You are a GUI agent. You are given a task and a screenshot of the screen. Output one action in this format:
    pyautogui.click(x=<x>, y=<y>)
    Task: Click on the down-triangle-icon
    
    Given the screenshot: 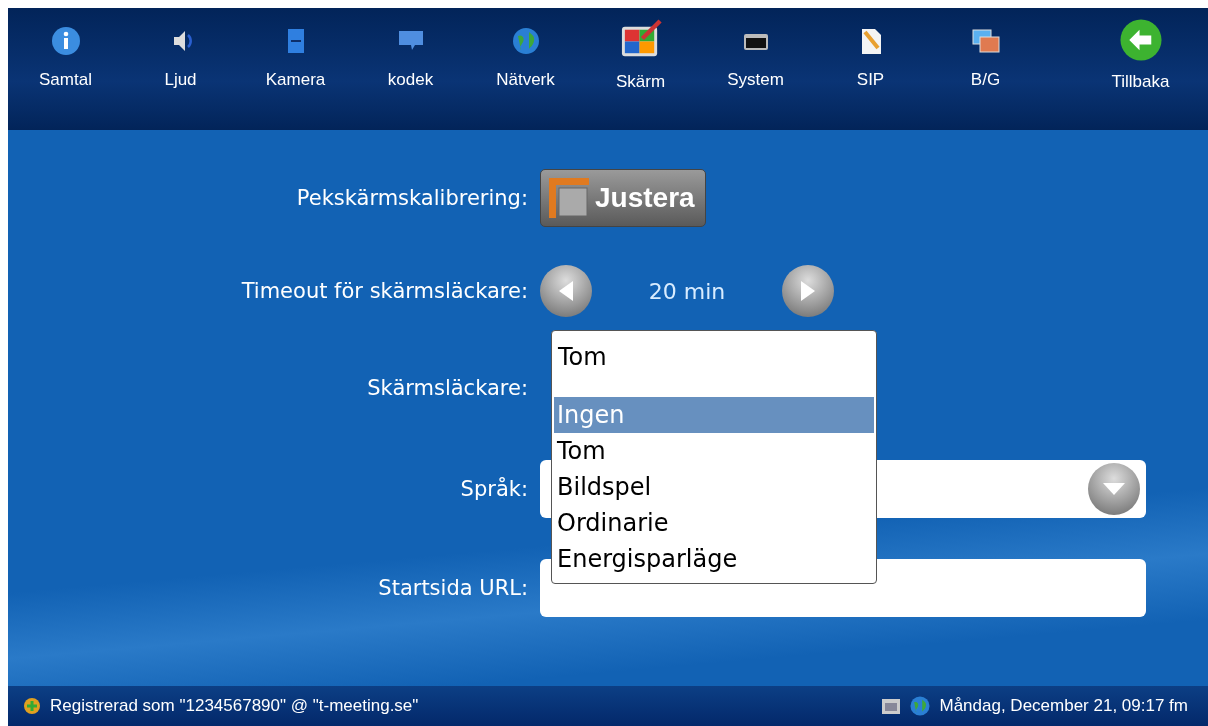 What is the action you would take?
    pyautogui.click(x=1114, y=489)
    